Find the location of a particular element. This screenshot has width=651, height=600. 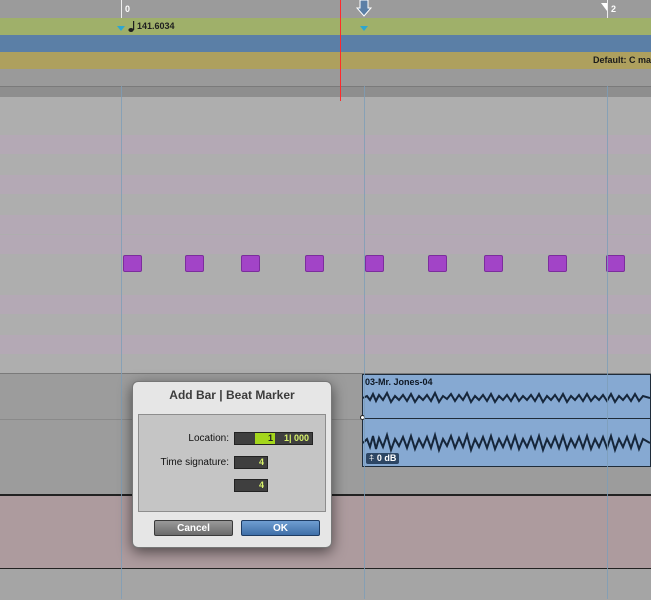

markers-ruler is located at coordinates (325, 78).